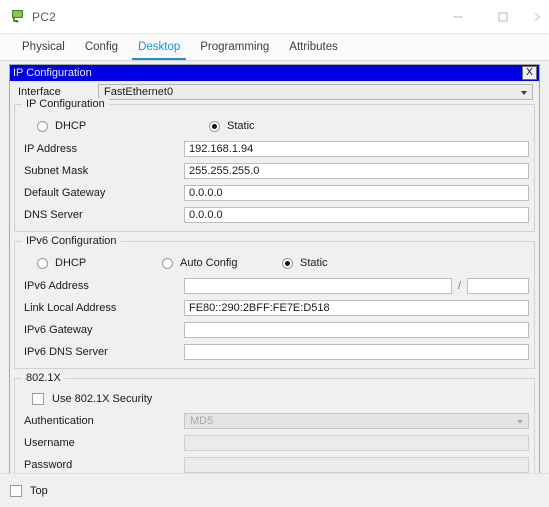 The image size is (549, 507). Describe the element at coordinates (71, 263) in the screenshot. I see `ipv6-dhcp-label: DHCP` at that location.